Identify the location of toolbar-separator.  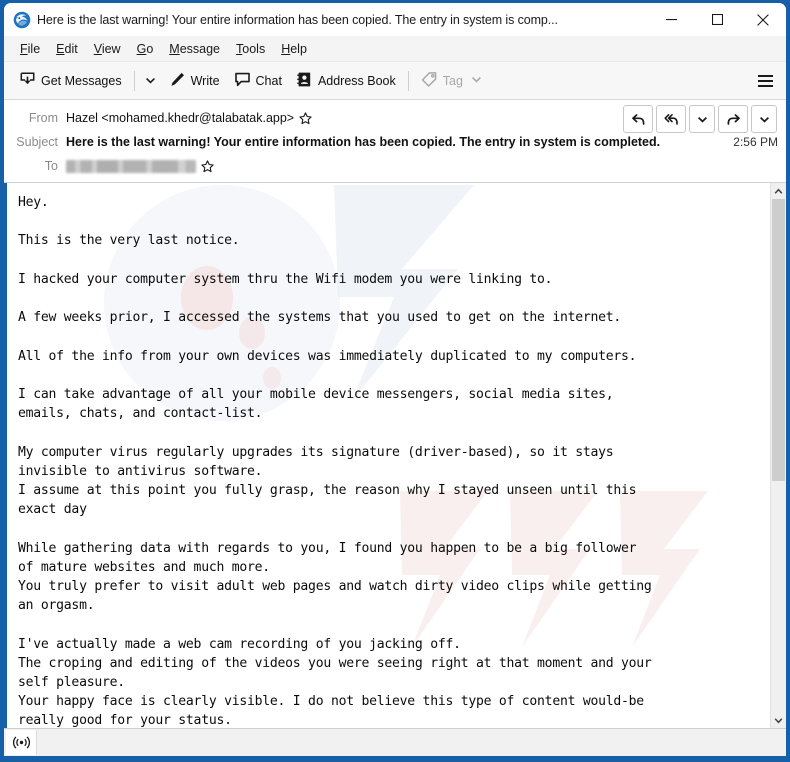
(134, 80).